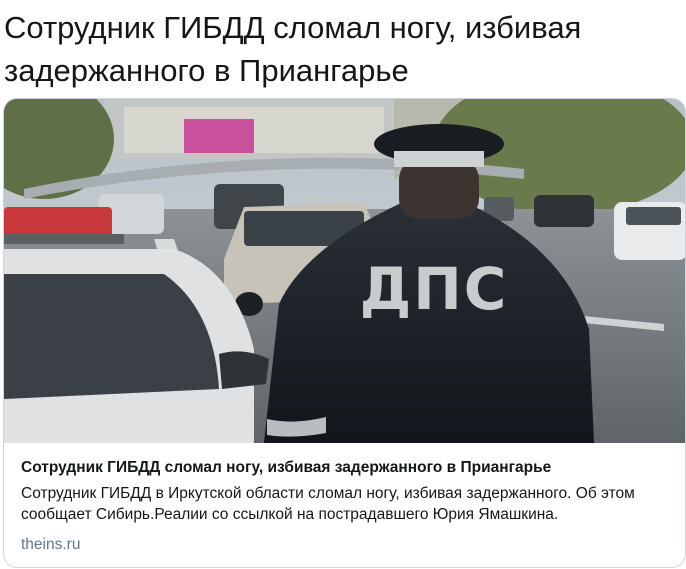 Image resolution: width=686 pixels, height=569 pixels. What do you see at coordinates (434, 289) in the screenshot?
I see `jacket-label: ДПС` at bounding box center [434, 289].